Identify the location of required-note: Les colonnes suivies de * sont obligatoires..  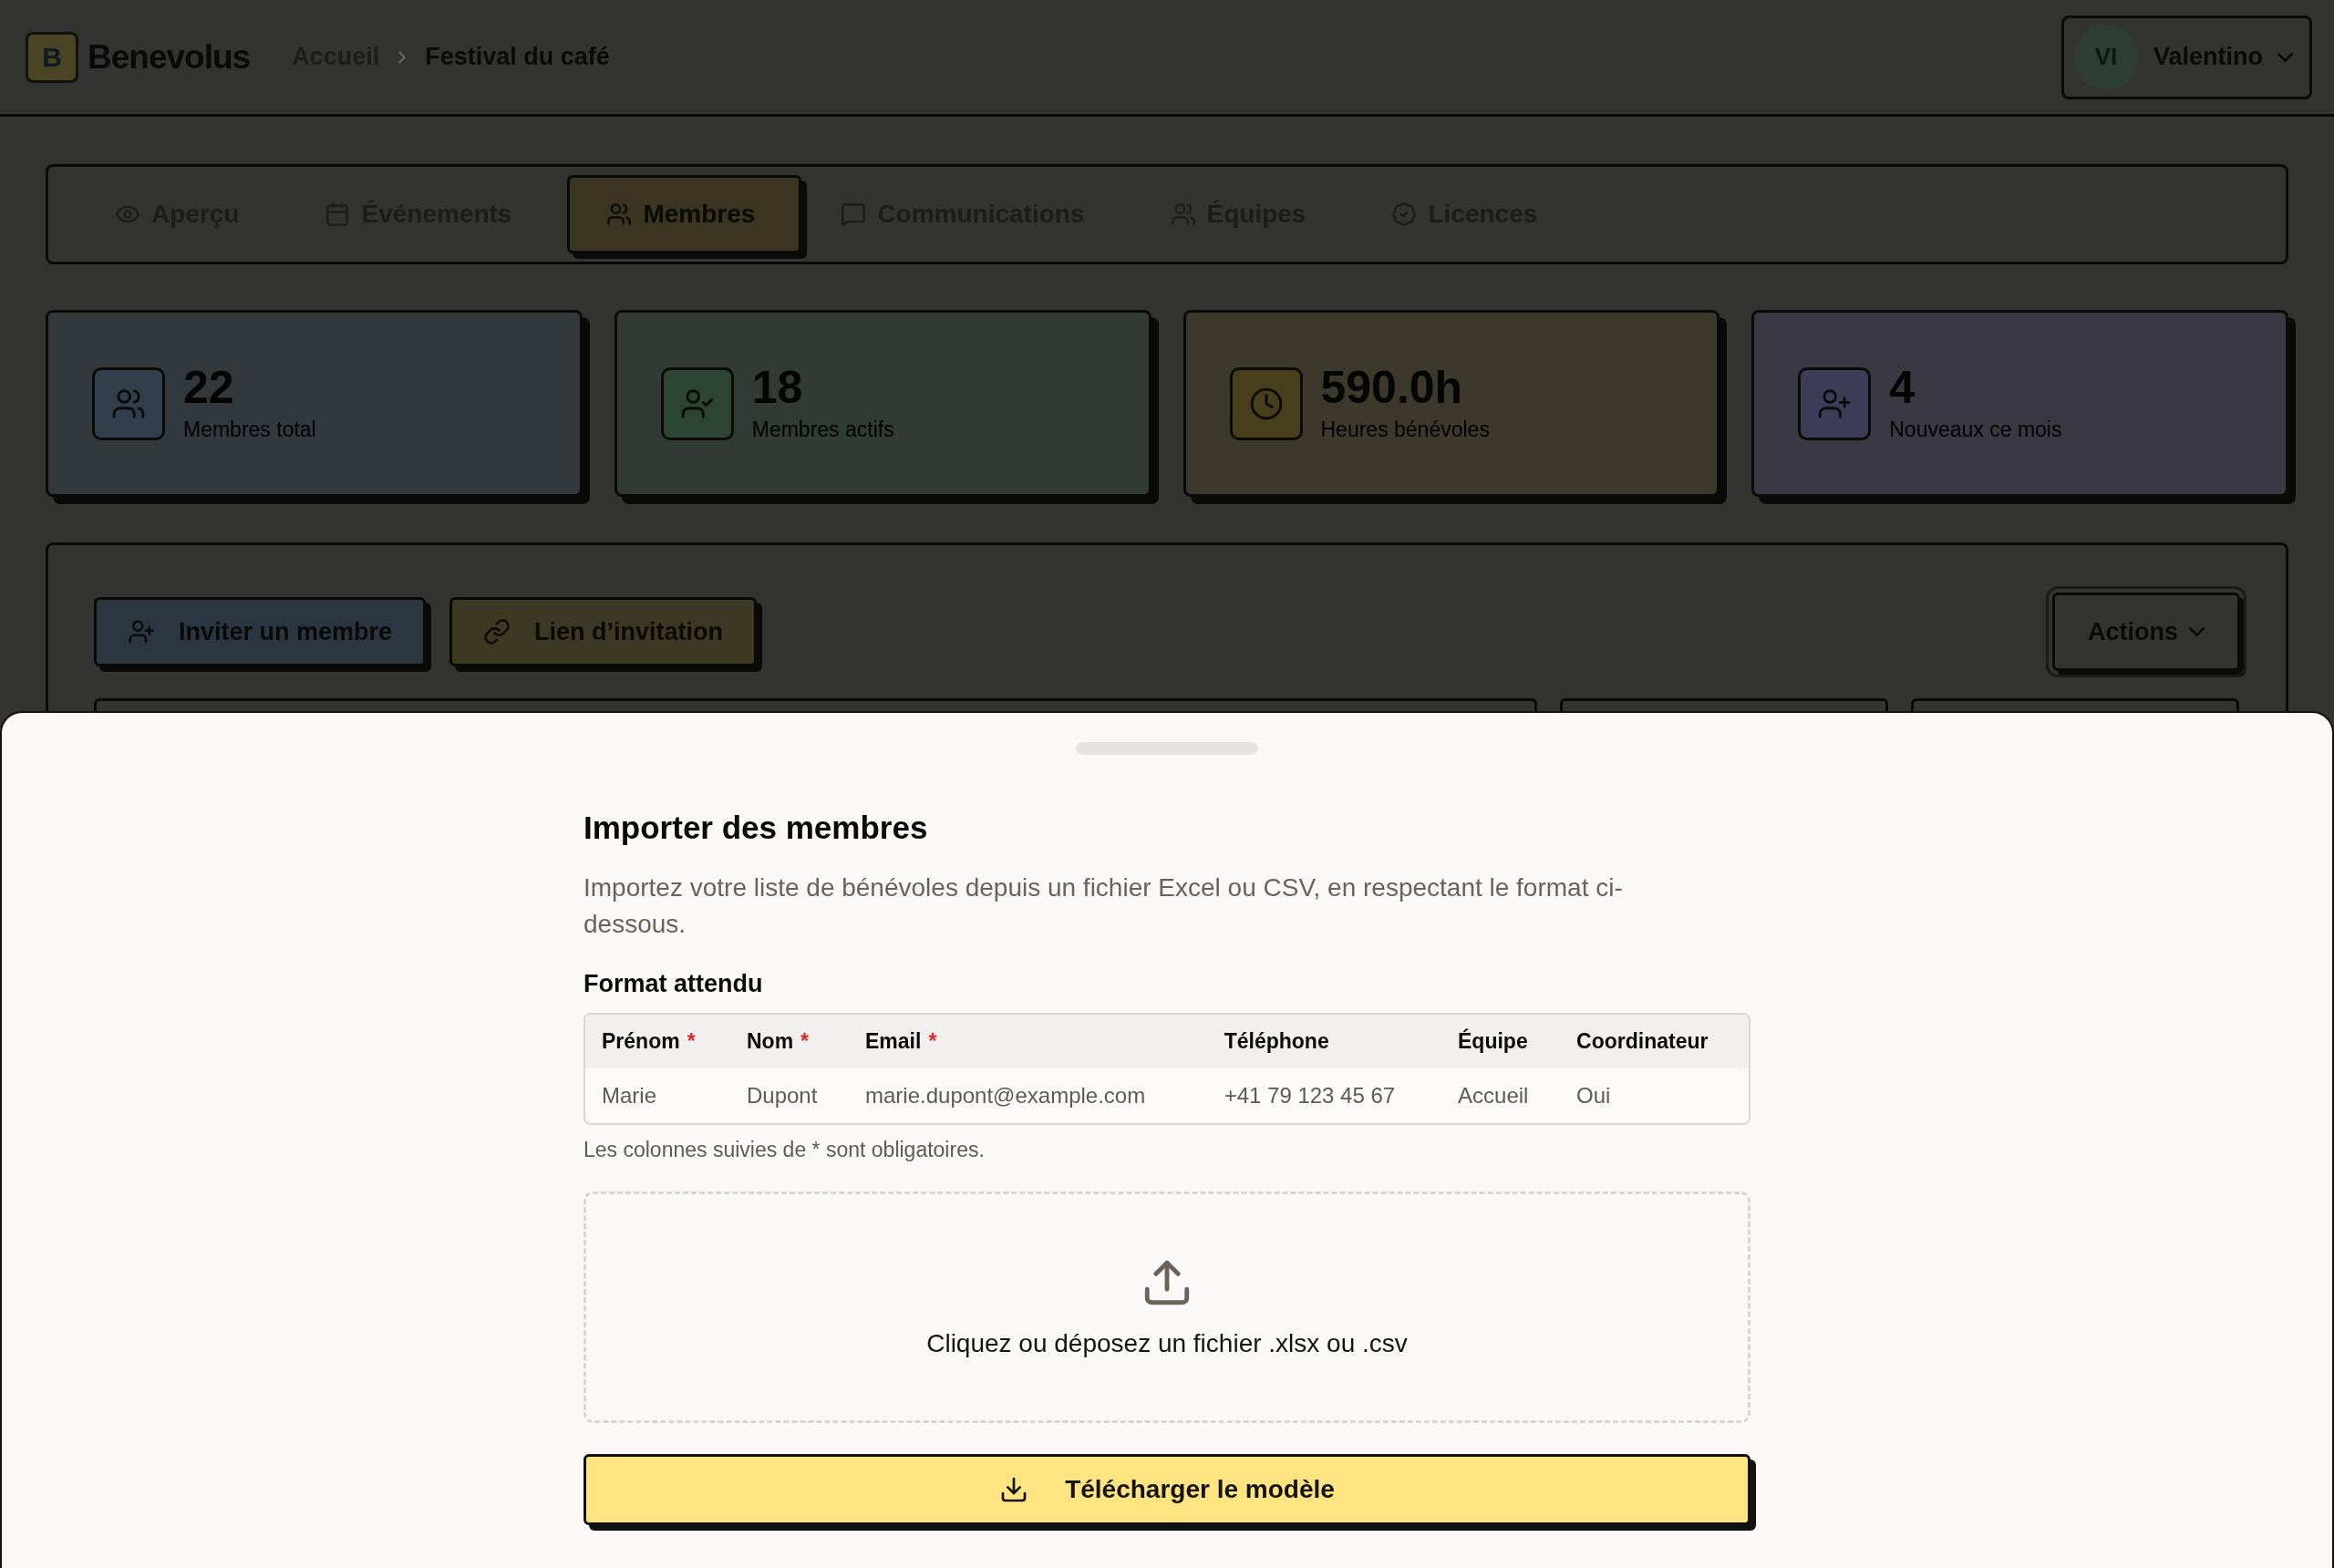
(785, 1150).